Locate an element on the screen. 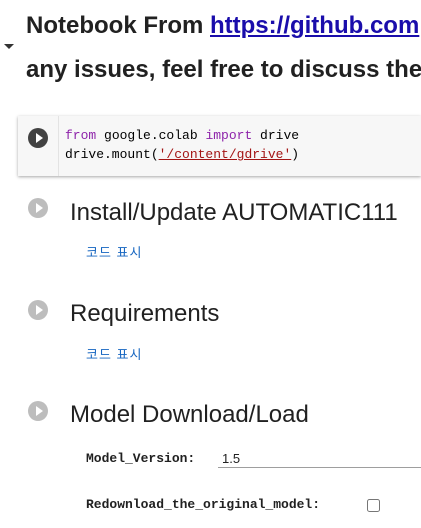  code-line-2: drive.mount('/content/gdrive') is located at coordinates (182, 154).